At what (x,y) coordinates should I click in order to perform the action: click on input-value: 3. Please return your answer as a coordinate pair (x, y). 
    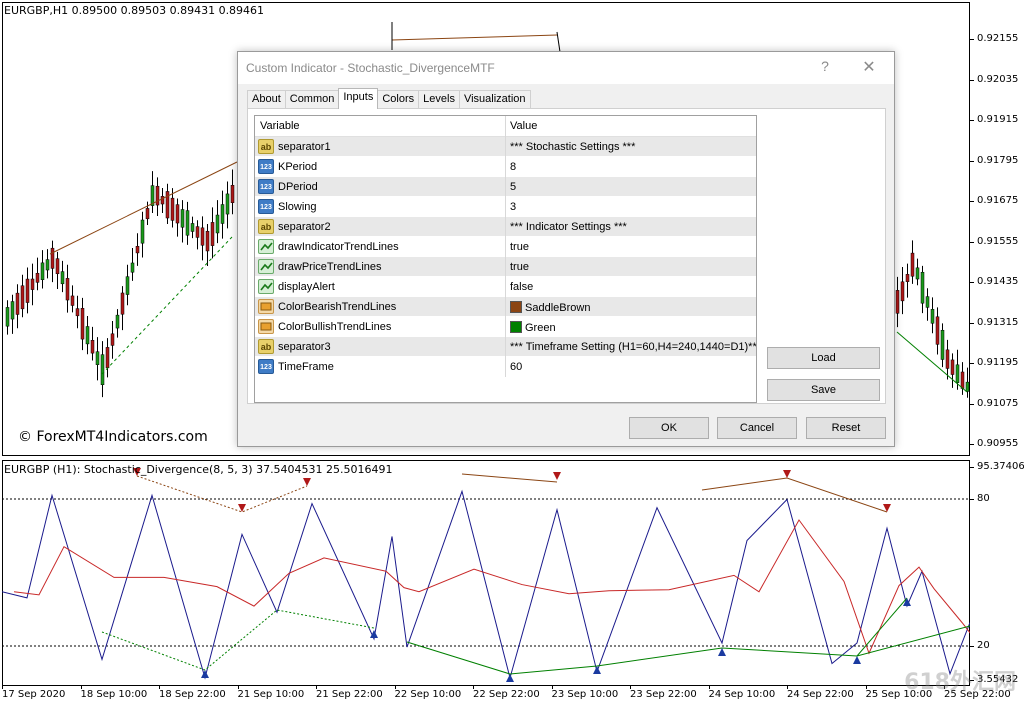
    Looking at the image, I should click on (513, 207).